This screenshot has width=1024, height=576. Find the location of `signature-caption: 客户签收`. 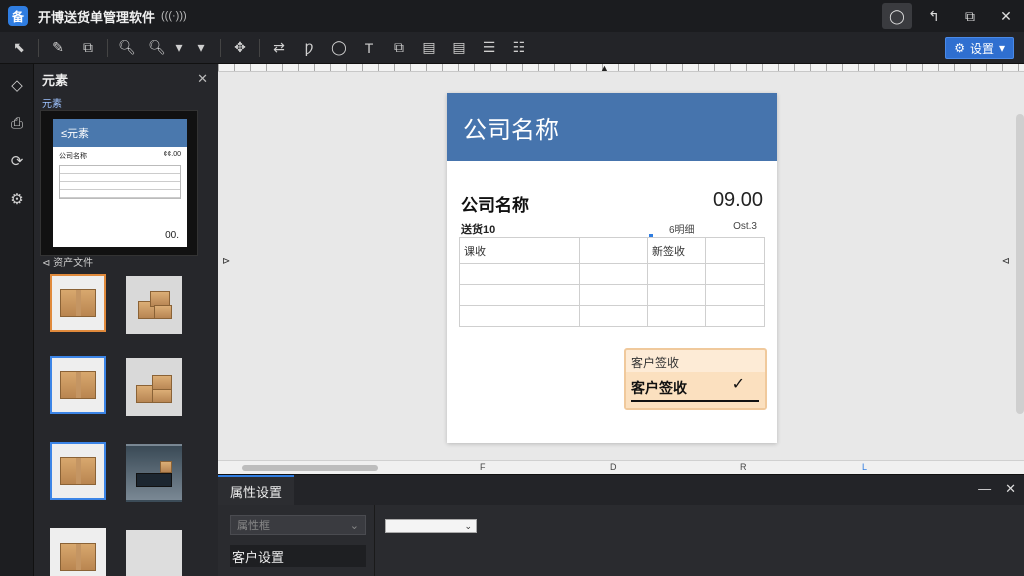

signature-caption: 客户签收 is located at coordinates (655, 363).